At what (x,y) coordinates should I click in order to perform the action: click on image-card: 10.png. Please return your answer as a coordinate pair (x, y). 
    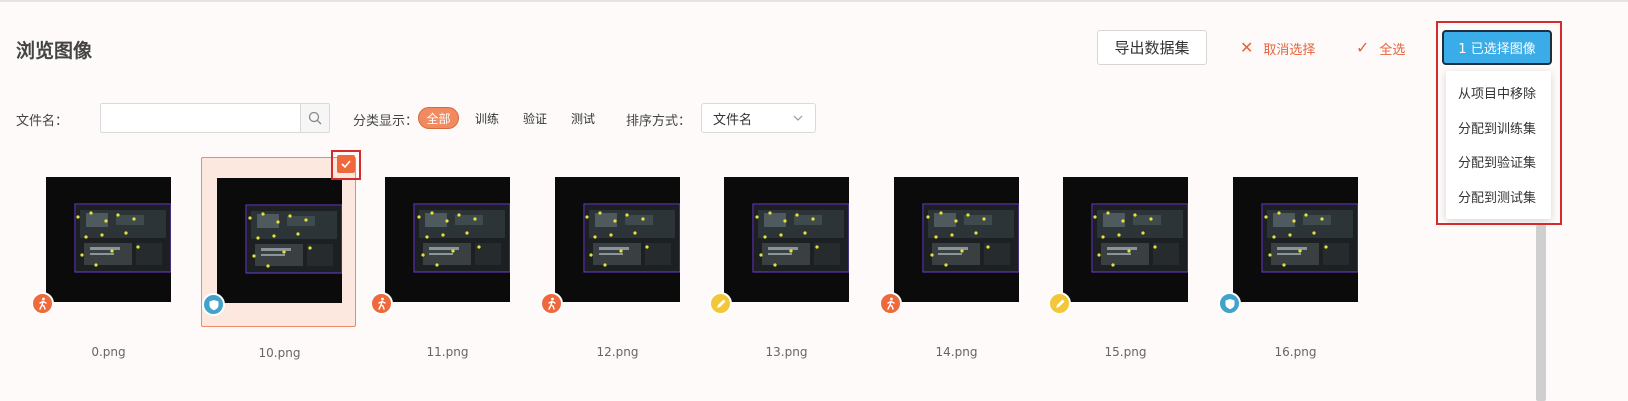
    Looking at the image, I should click on (278, 258).